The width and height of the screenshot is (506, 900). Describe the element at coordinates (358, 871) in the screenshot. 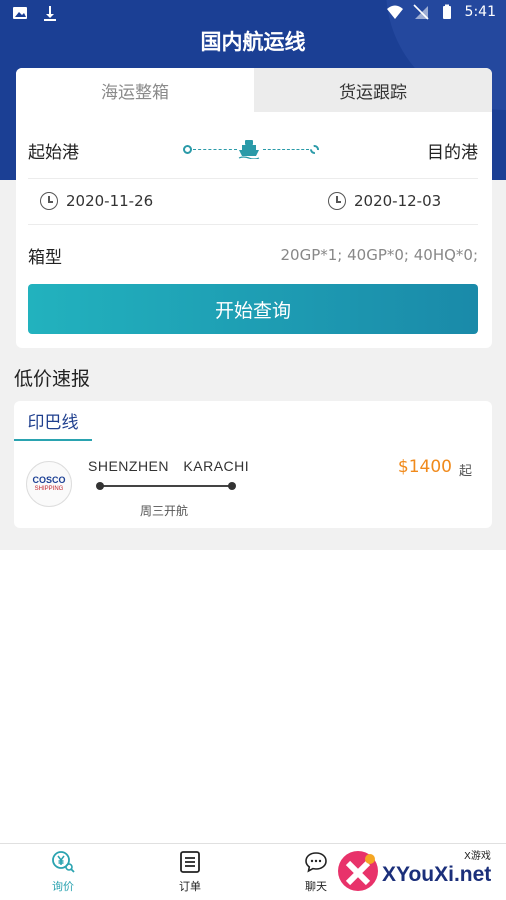

I see `game-logo-icon` at that location.